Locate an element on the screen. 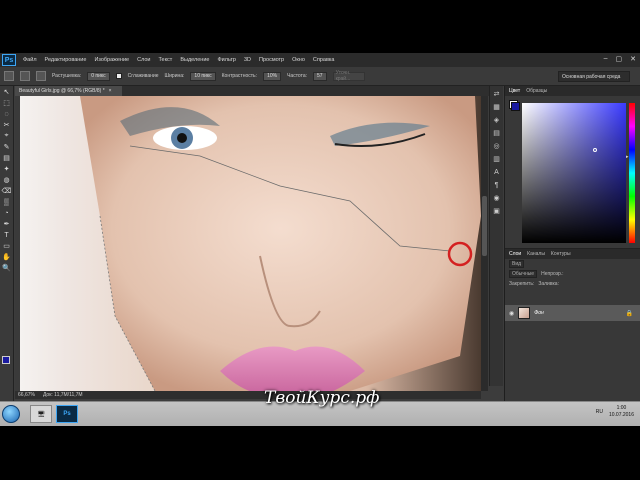 Image resolution: width=640 pixels, height=480 pixels. tool-presets-icon: ▥ is located at coordinates (497, 159).